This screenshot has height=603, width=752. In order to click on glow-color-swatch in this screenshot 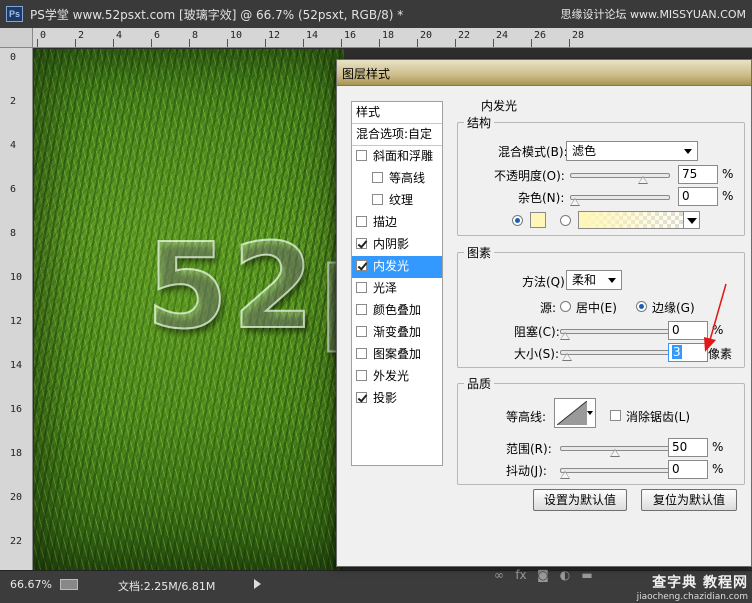, I will do `click(538, 220)`.